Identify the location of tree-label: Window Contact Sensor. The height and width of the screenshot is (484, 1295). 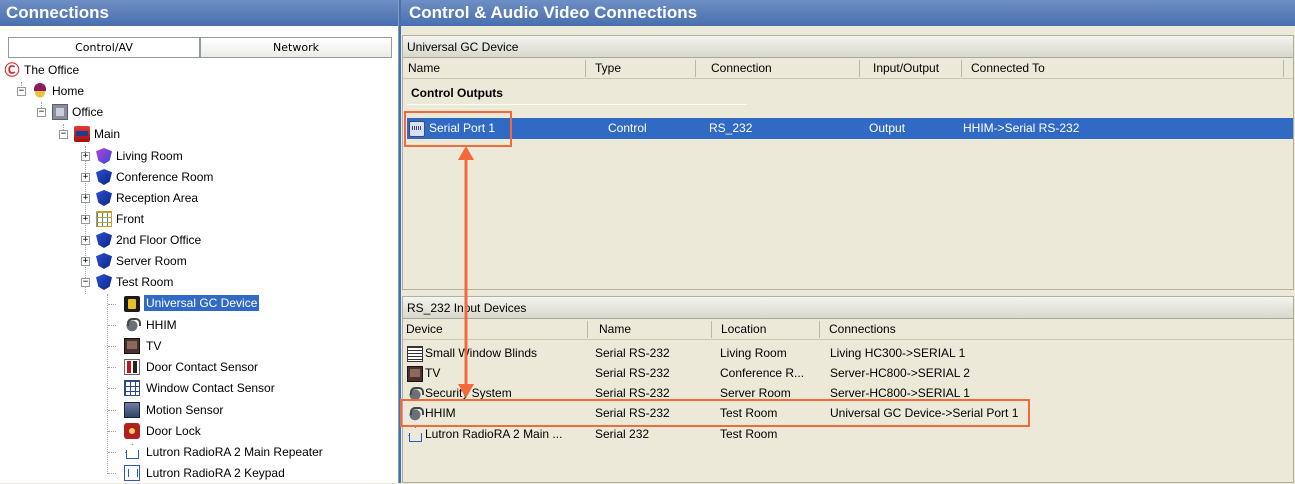
(210, 388).